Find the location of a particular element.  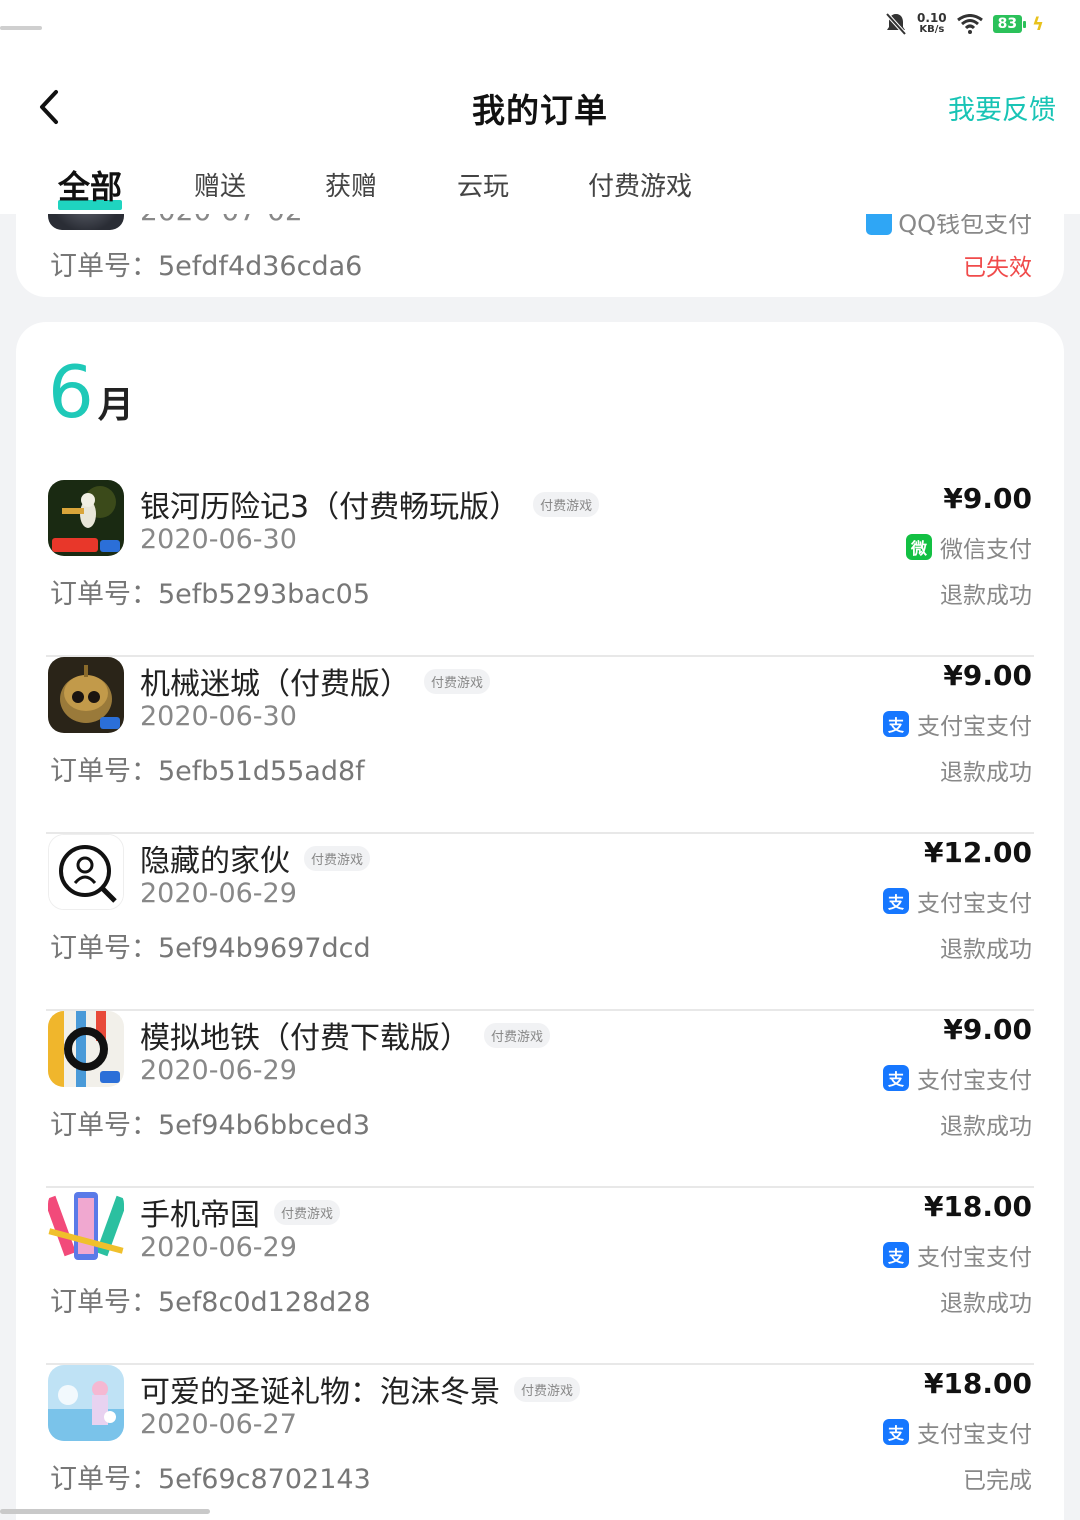

tab-paid-games: 付费游戏 is located at coordinates (640, 184).